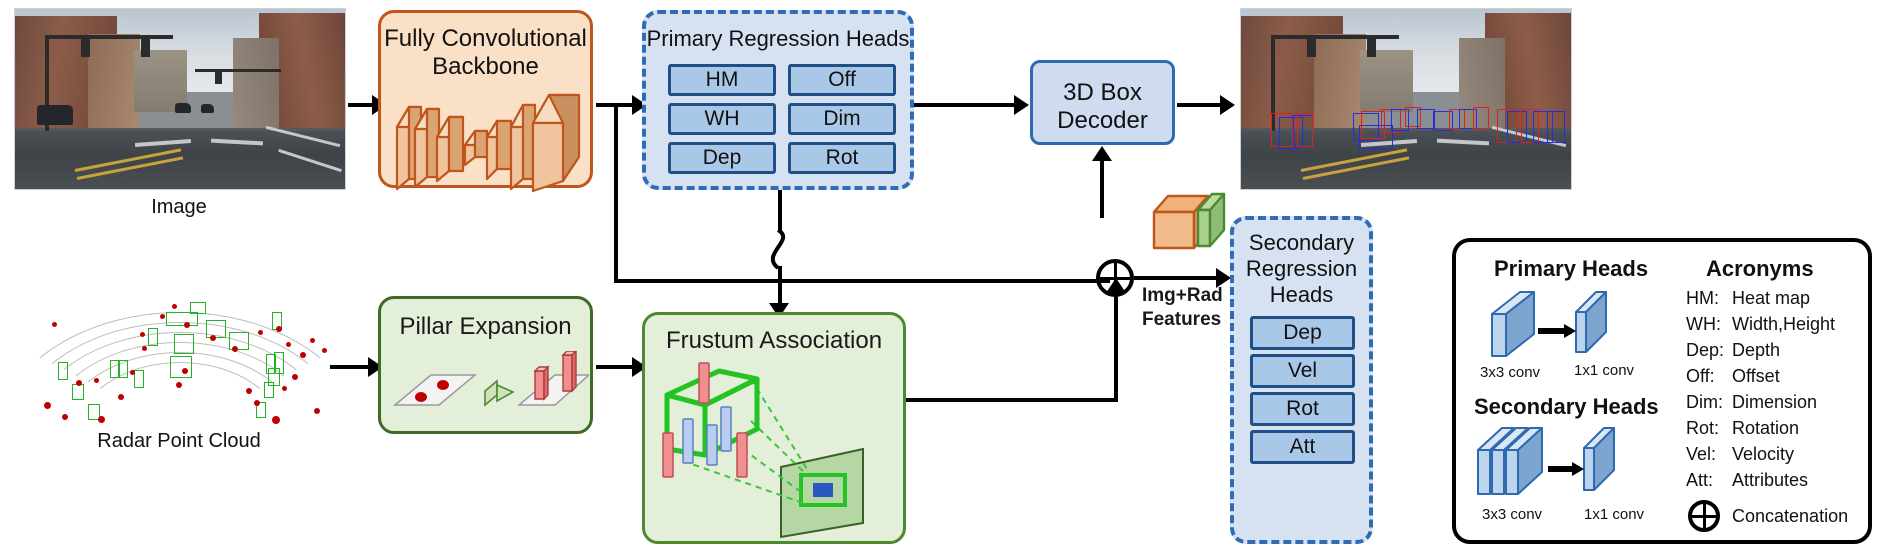 The width and height of the screenshot is (1886, 552). I want to click on secondary-head-label: Att, so click(1302, 446).